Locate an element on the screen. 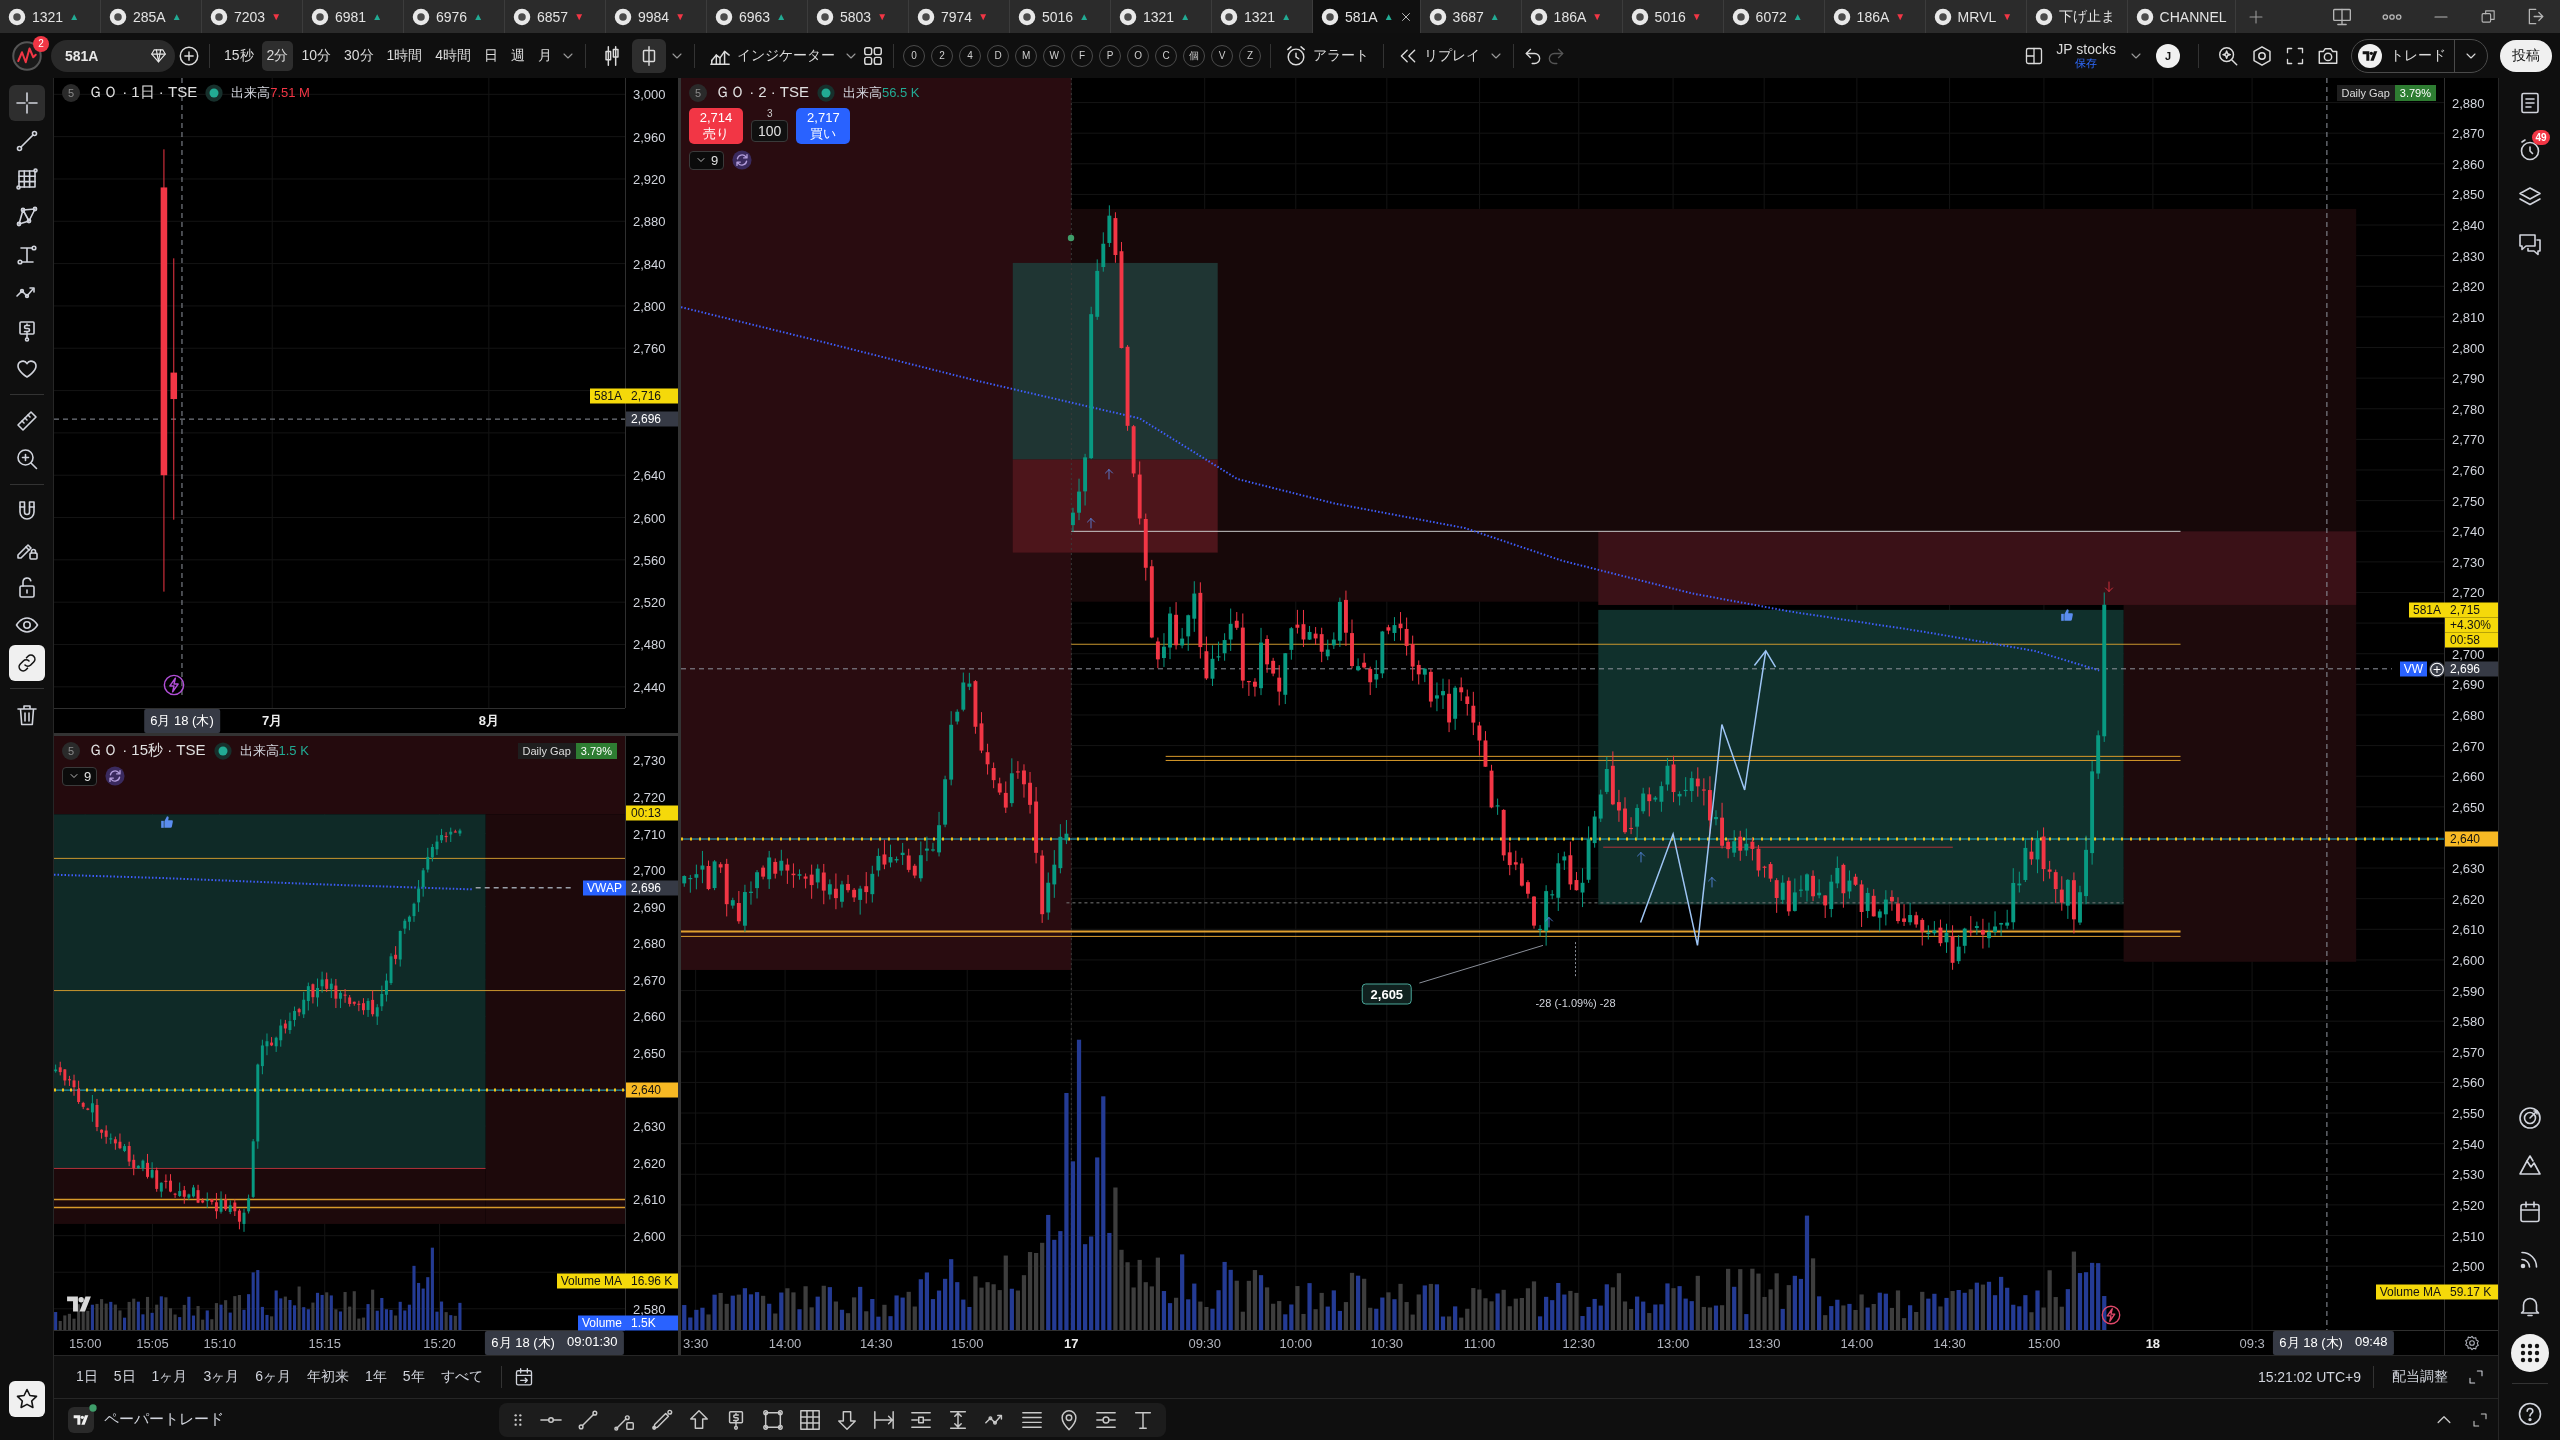  time-label: 17 is located at coordinates (1071, 1343).